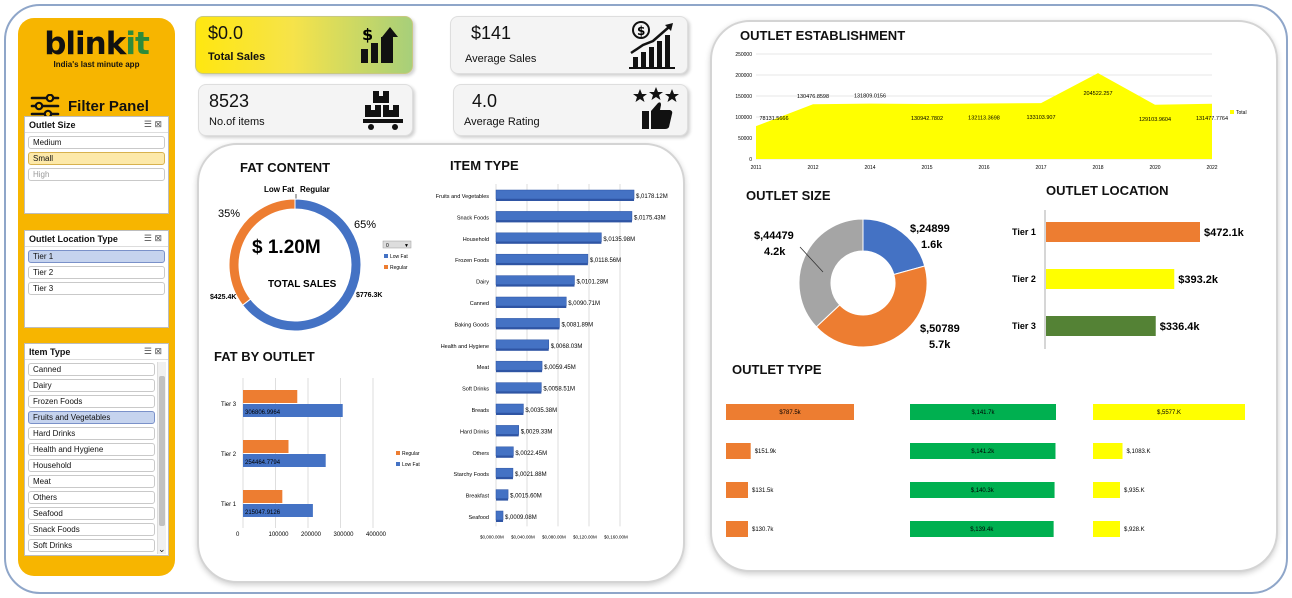  Describe the element at coordinates (91, 433) in the screenshot. I see `slicer-item-hard-drinks: Hard Drinks` at that location.